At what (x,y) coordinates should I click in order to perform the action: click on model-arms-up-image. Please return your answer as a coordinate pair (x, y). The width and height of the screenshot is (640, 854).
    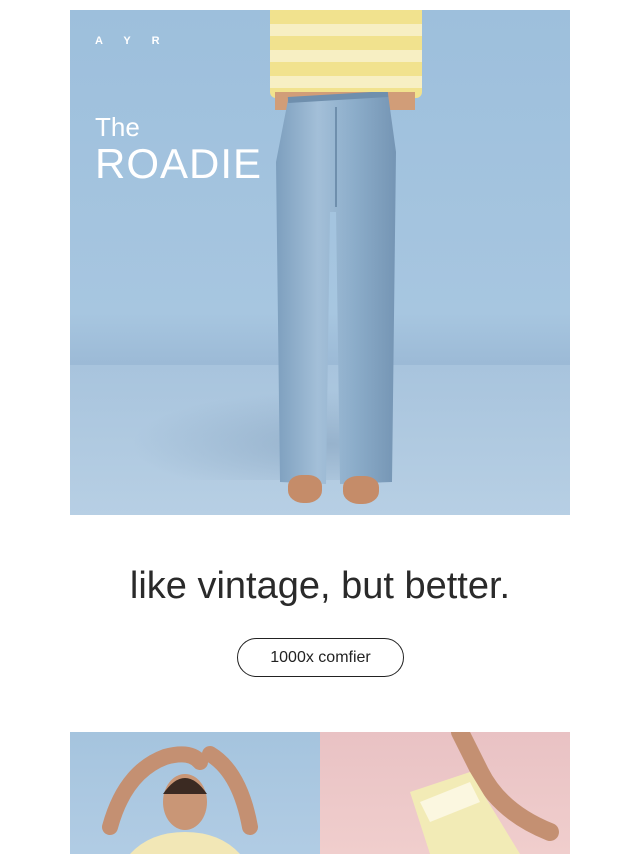
    Looking at the image, I should click on (180, 800).